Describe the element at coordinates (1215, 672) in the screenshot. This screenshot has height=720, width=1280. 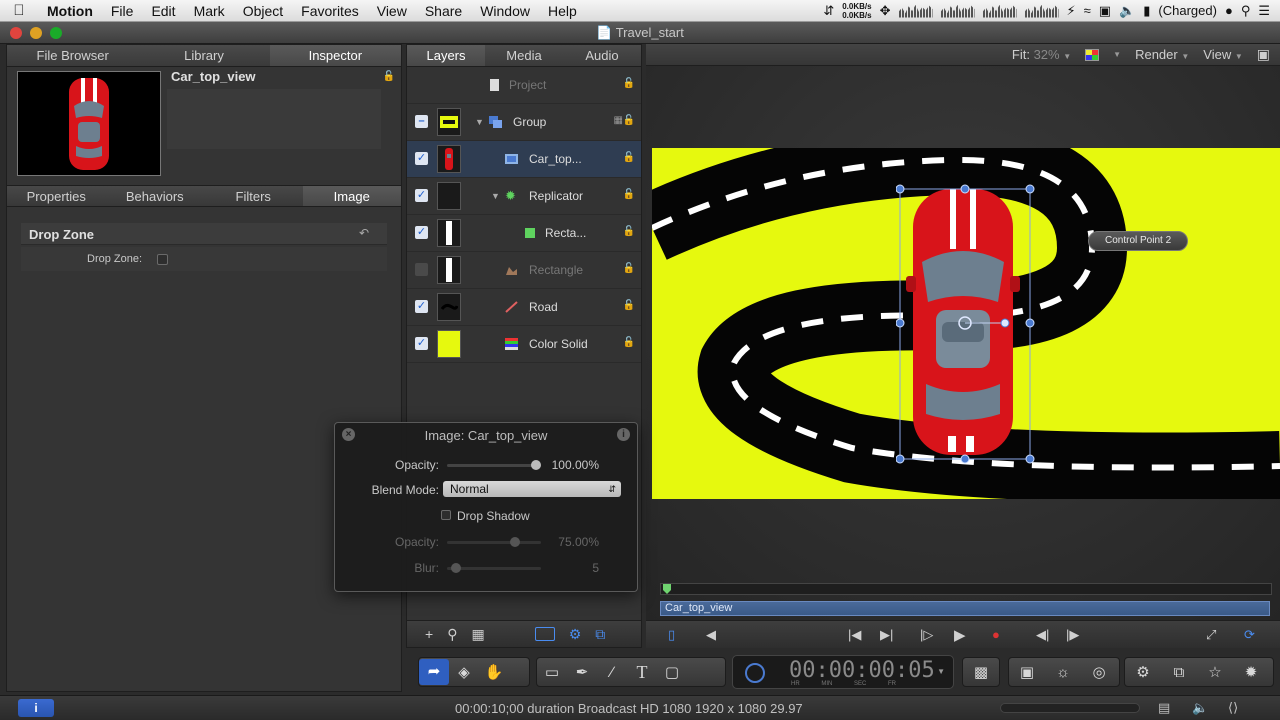
I see `share-icon: ☆` at that location.